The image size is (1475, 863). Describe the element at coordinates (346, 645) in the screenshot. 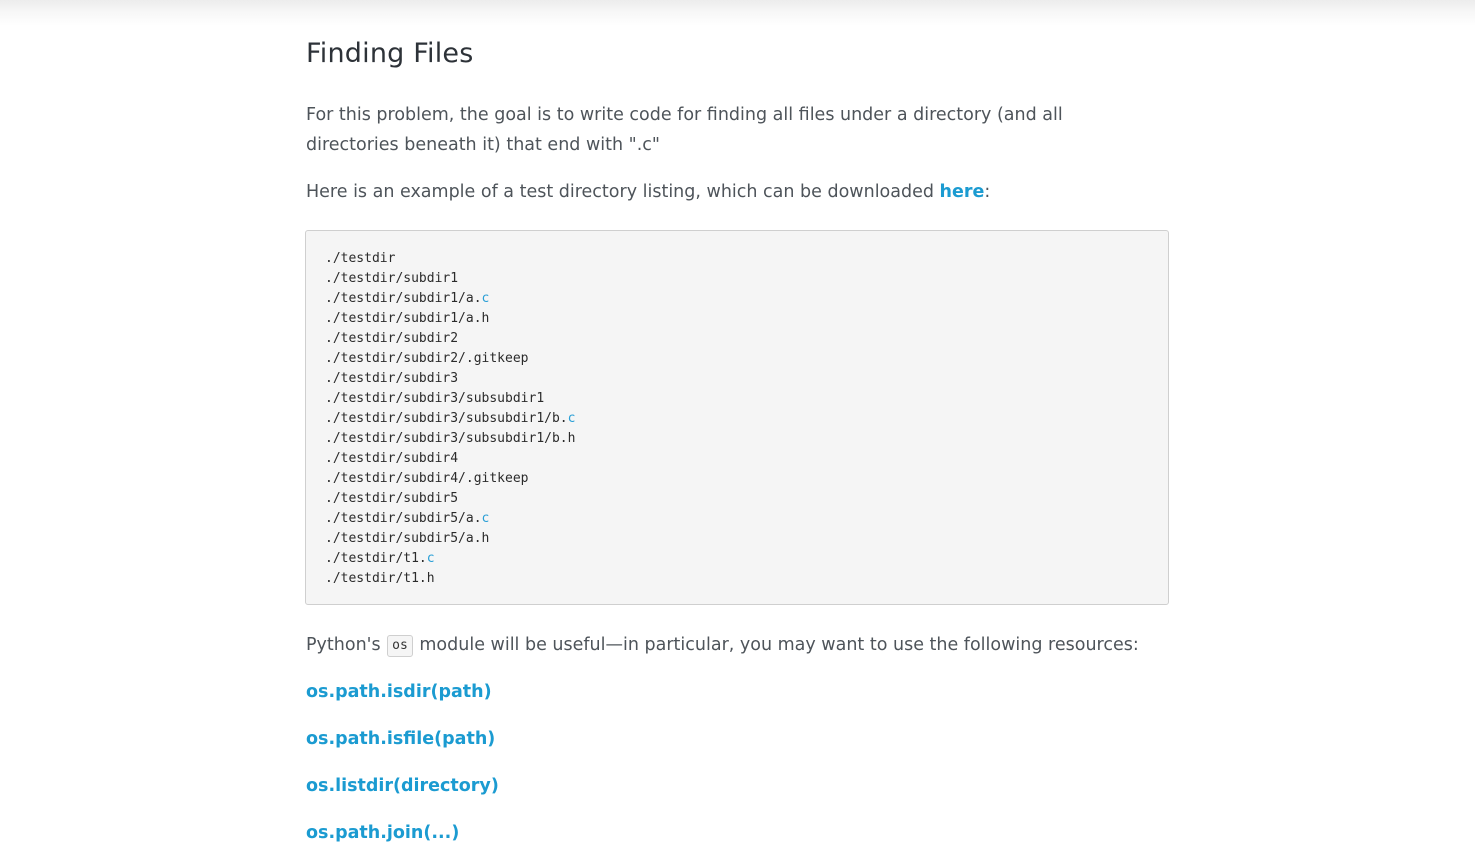

I see `module-note-before: Python's` at that location.